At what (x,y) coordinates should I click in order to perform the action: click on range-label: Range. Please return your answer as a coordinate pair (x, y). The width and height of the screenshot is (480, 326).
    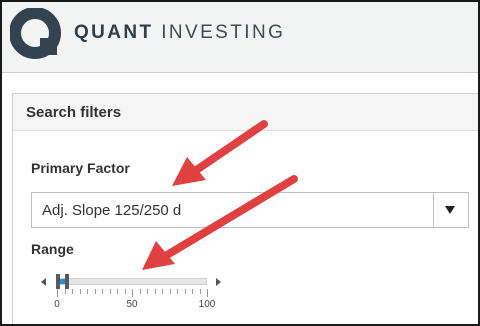
    Looking at the image, I should click on (52, 249).